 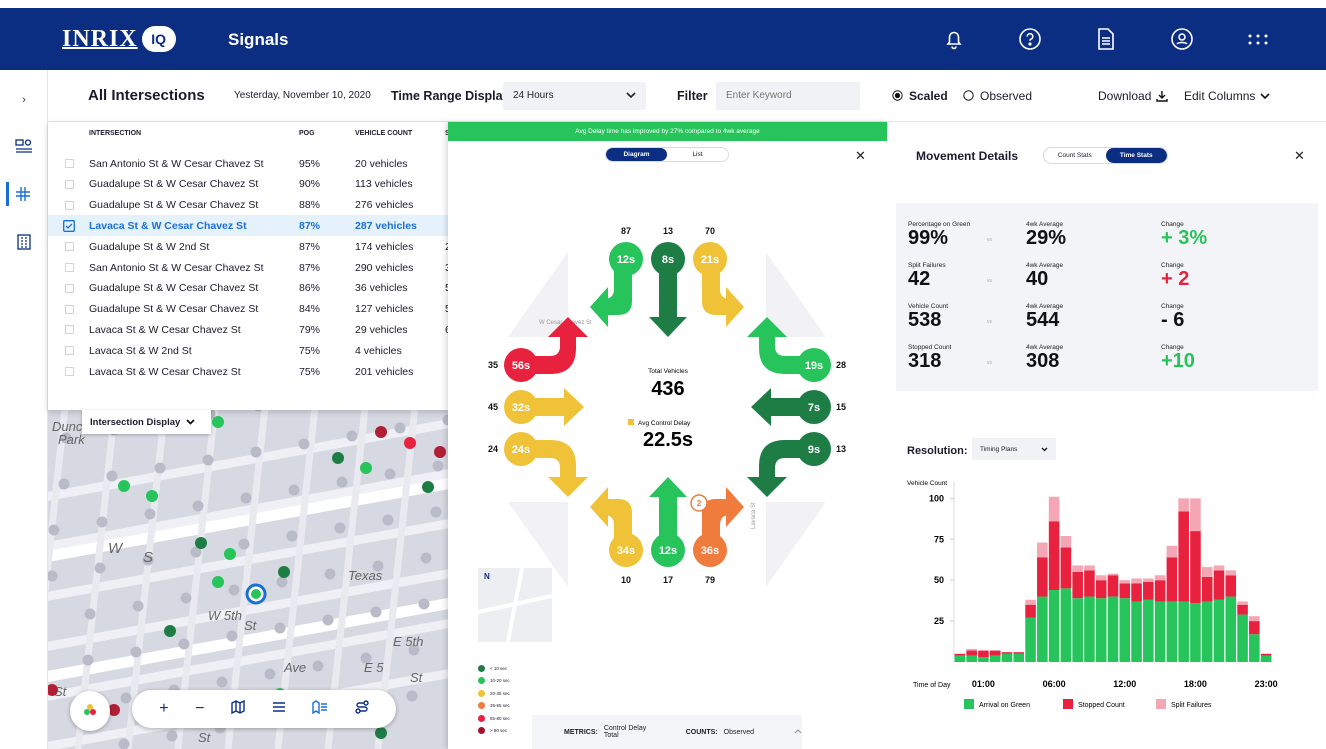 I want to click on chevron-up-icon, so click(x=798, y=732).